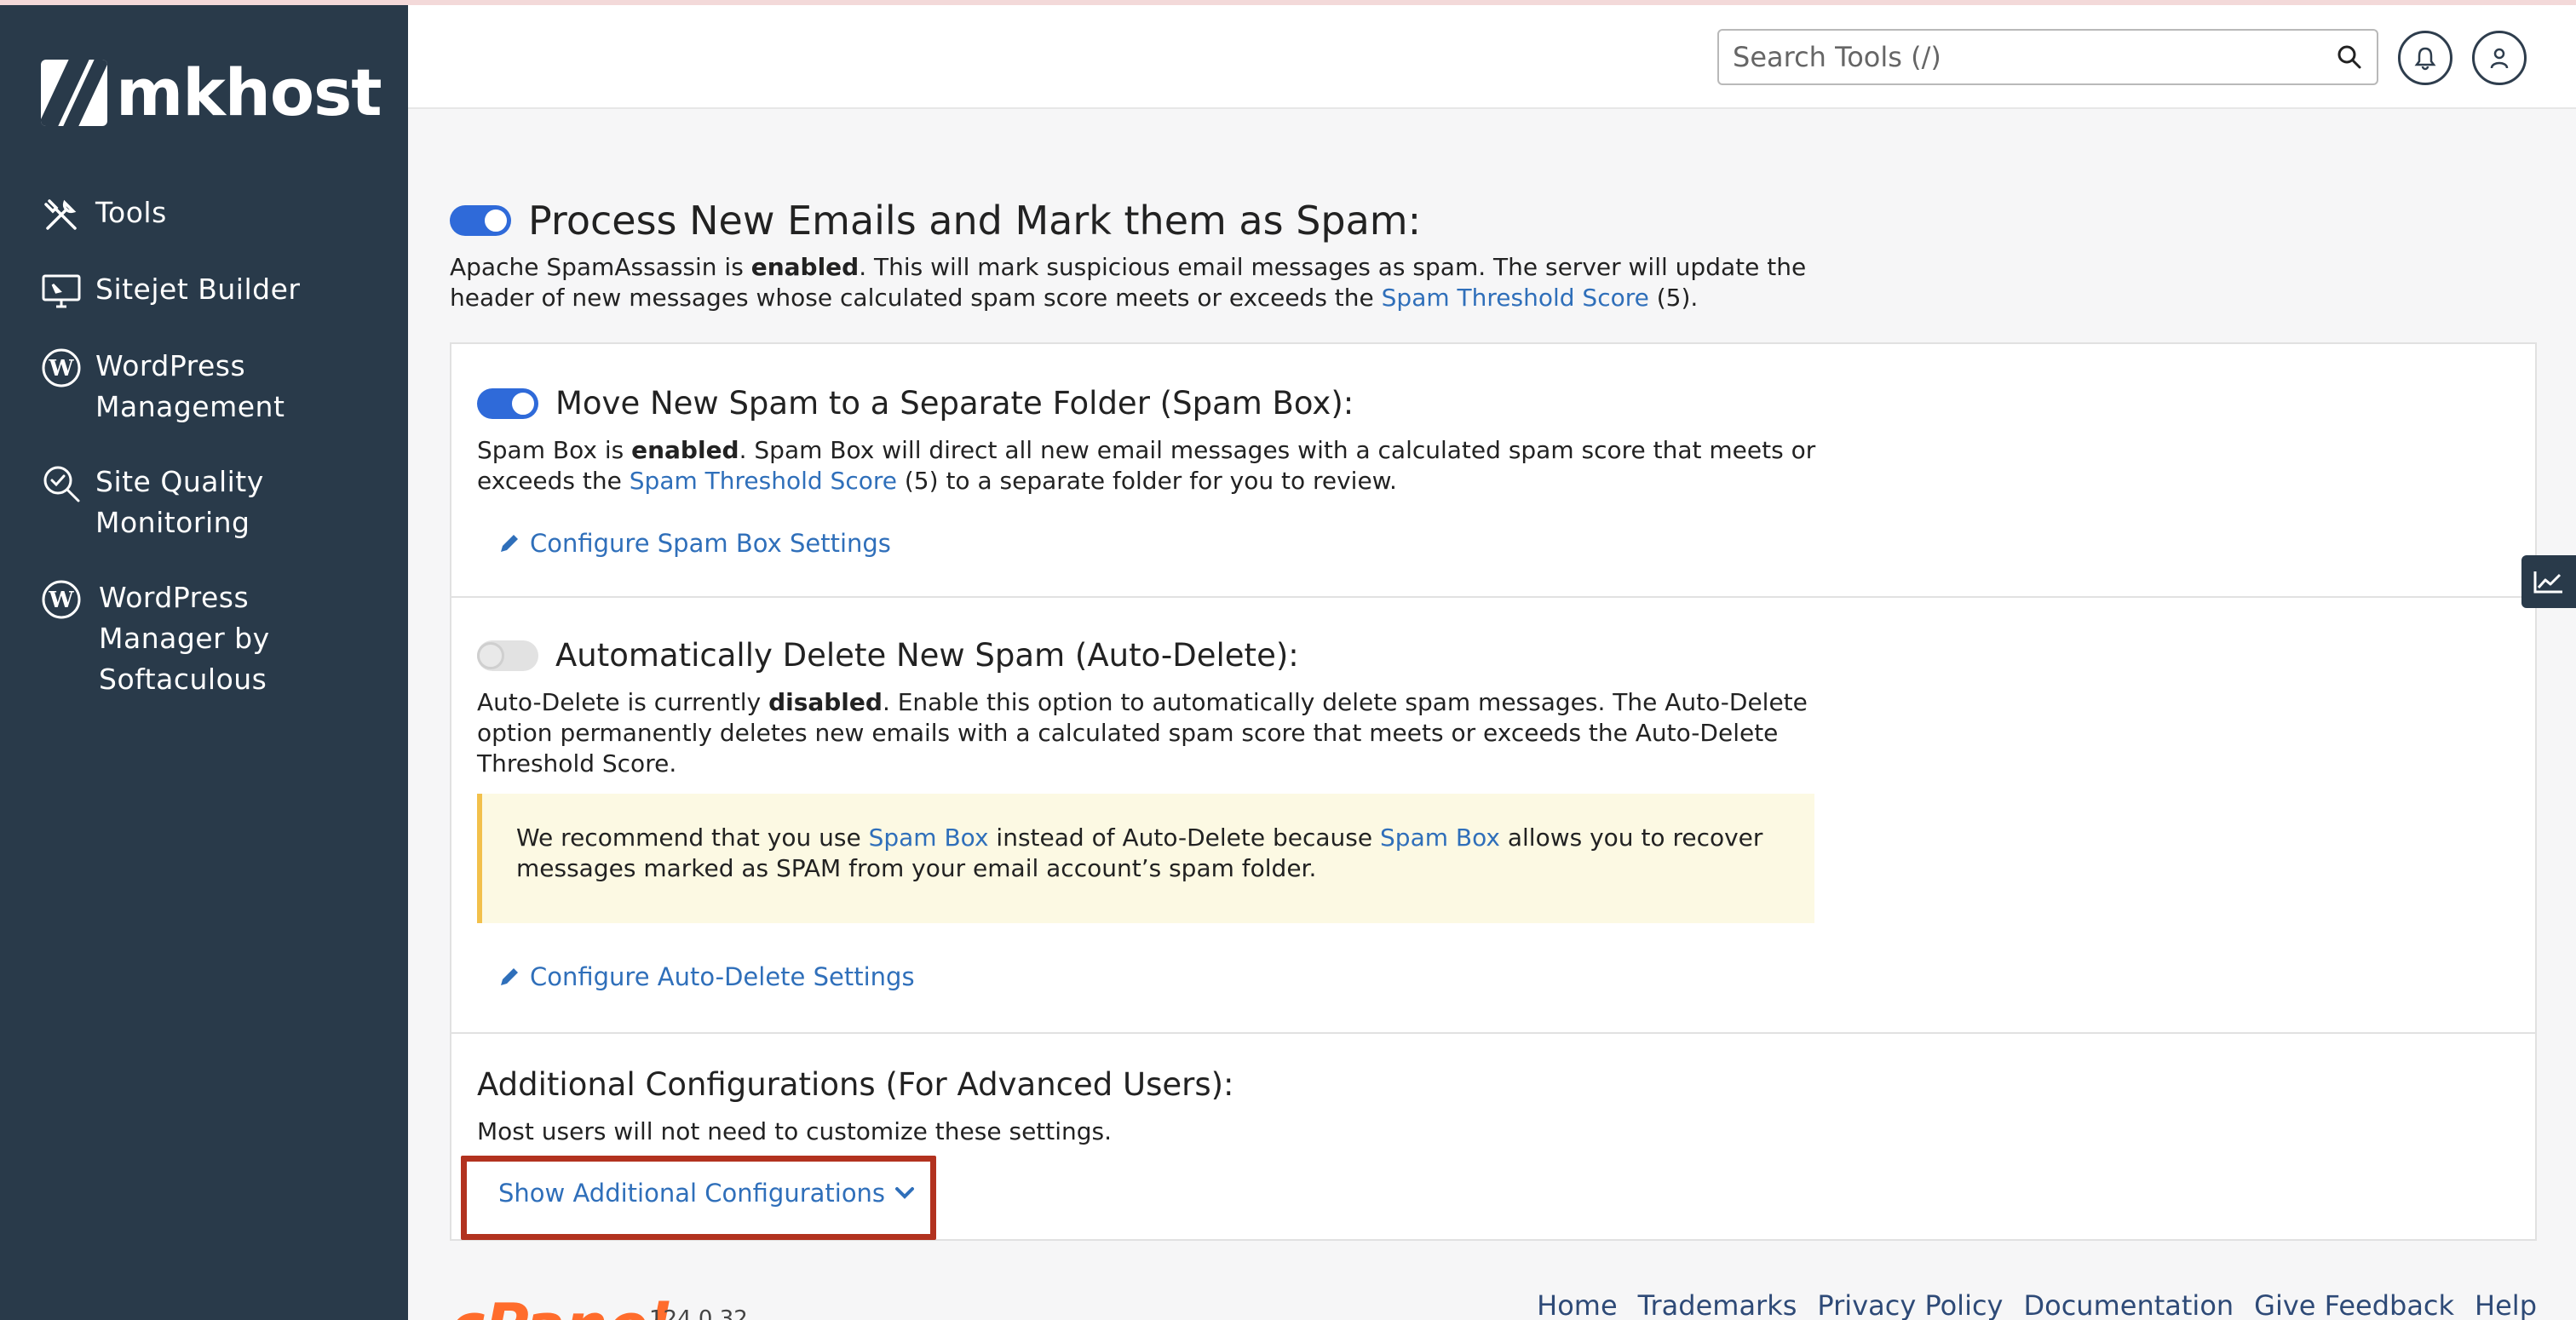  What do you see at coordinates (220, 213) in the screenshot?
I see `sidebar-item-tools: Tools` at bounding box center [220, 213].